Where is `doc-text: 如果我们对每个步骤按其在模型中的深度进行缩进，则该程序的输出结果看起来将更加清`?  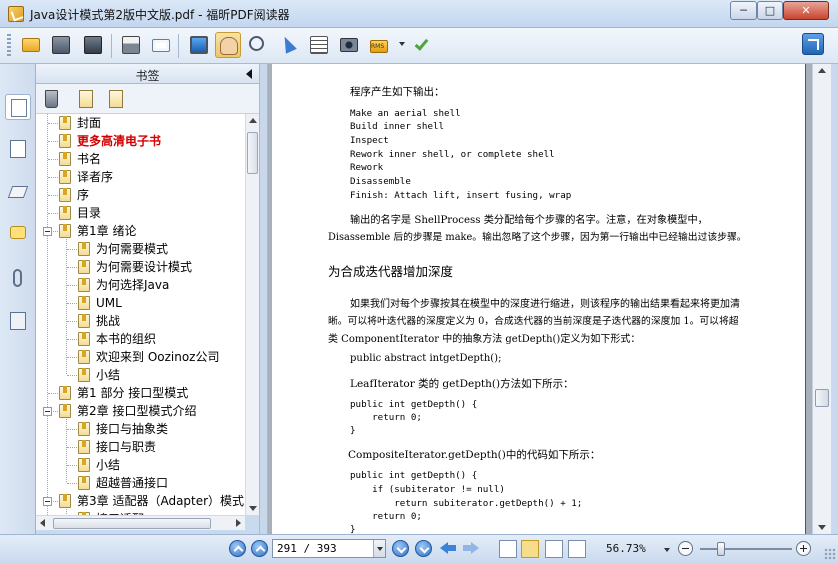 doc-text: 如果我们对每个步骤按其在模型中的深度进行缩进，则该程序的输出结果看起来将更加清 is located at coordinates (545, 304).